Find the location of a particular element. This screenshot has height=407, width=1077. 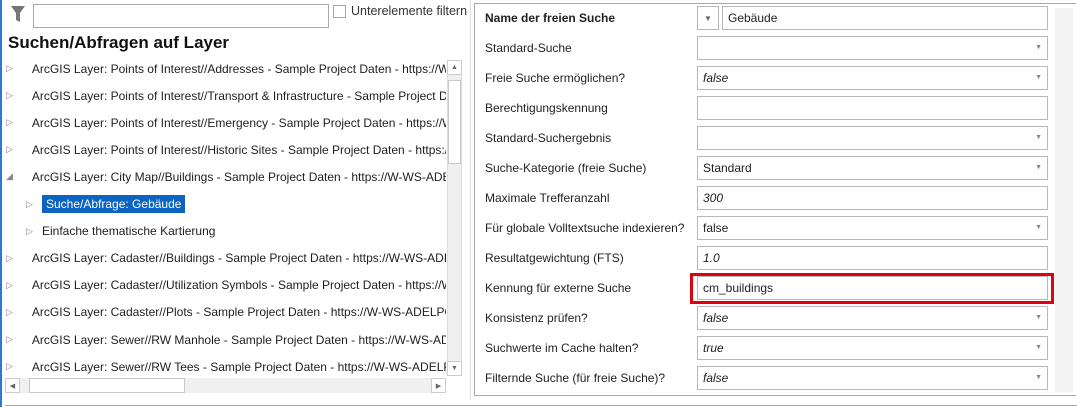

properties-scrollbar is located at coordinates (1064, 200).